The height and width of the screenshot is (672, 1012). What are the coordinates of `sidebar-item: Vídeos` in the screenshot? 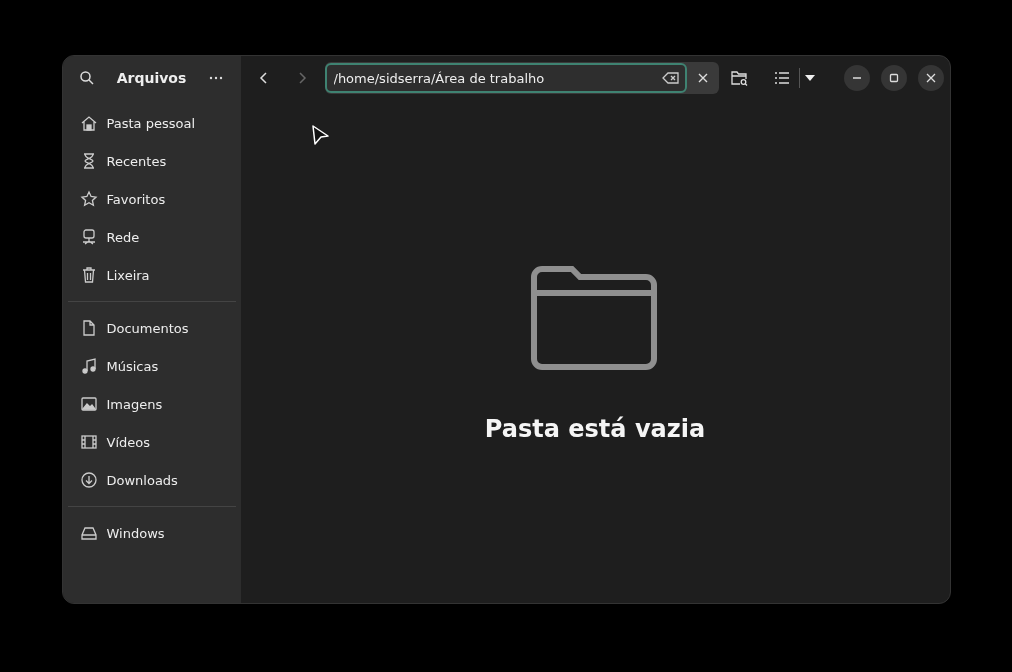 It's located at (151, 442).